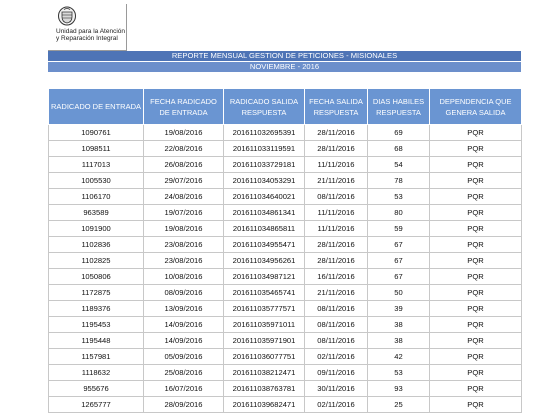 The image size is (560, 420). What do you see at coordinates (264, 324) in the screenshot?
I see `radicado-salida-cell: 201611035971011` at bounding box center [264, 324].